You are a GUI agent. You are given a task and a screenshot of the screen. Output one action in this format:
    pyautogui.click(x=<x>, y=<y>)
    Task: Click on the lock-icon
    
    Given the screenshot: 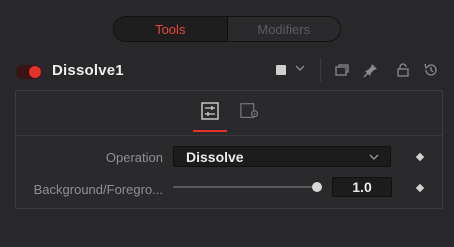 What is the action you would take?
    pyautogui.click(x=403, y=70)
    